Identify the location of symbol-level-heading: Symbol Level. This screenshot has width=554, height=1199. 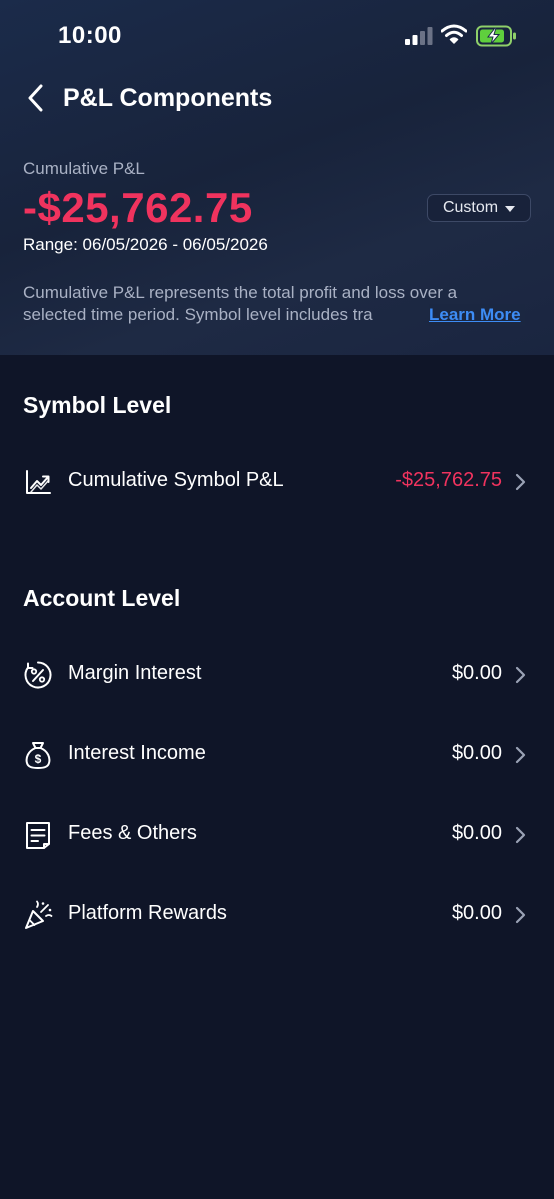
(97, 405).